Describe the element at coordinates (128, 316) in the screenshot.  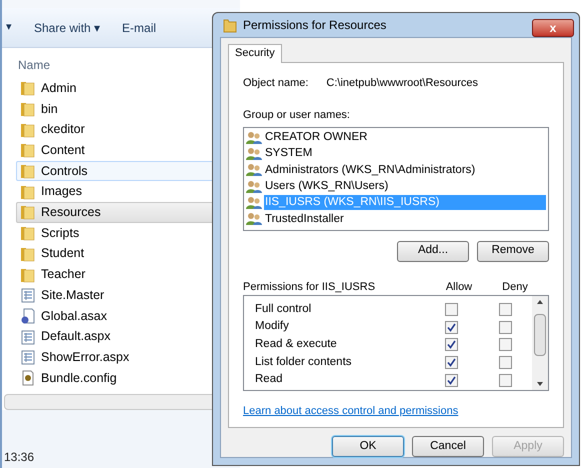
I see `file-item: Global.asax` at that location.